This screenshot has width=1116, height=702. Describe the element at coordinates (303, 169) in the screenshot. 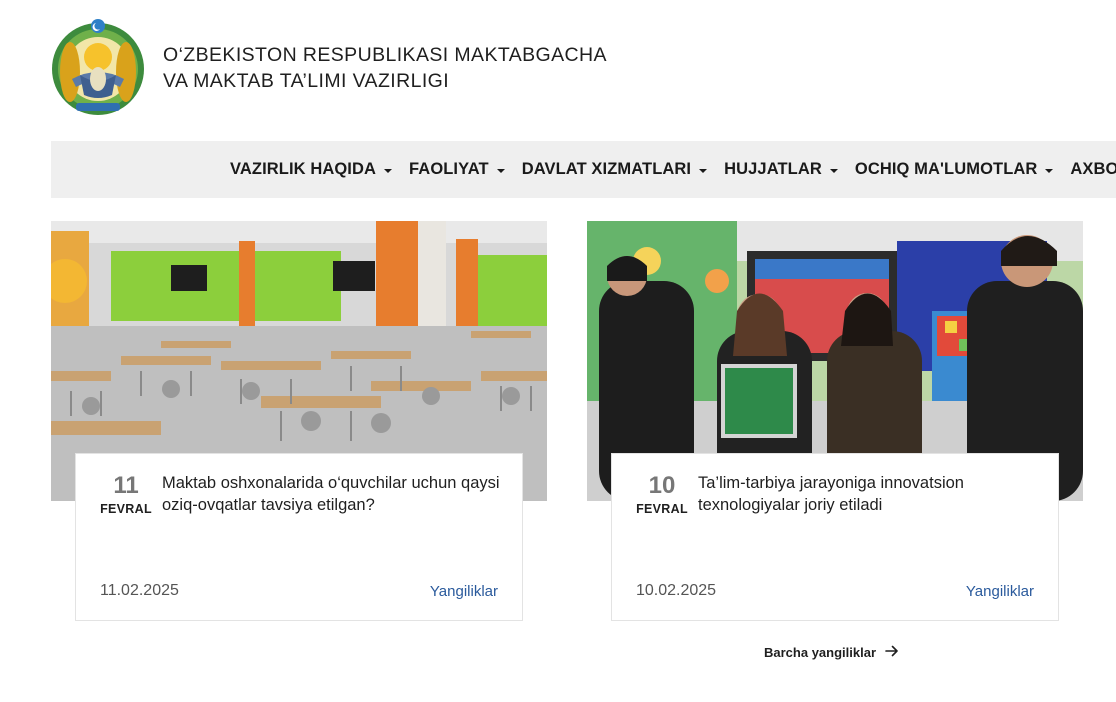

I see `nav-item-label: VAZIRLIK HAQIDA` at that location.